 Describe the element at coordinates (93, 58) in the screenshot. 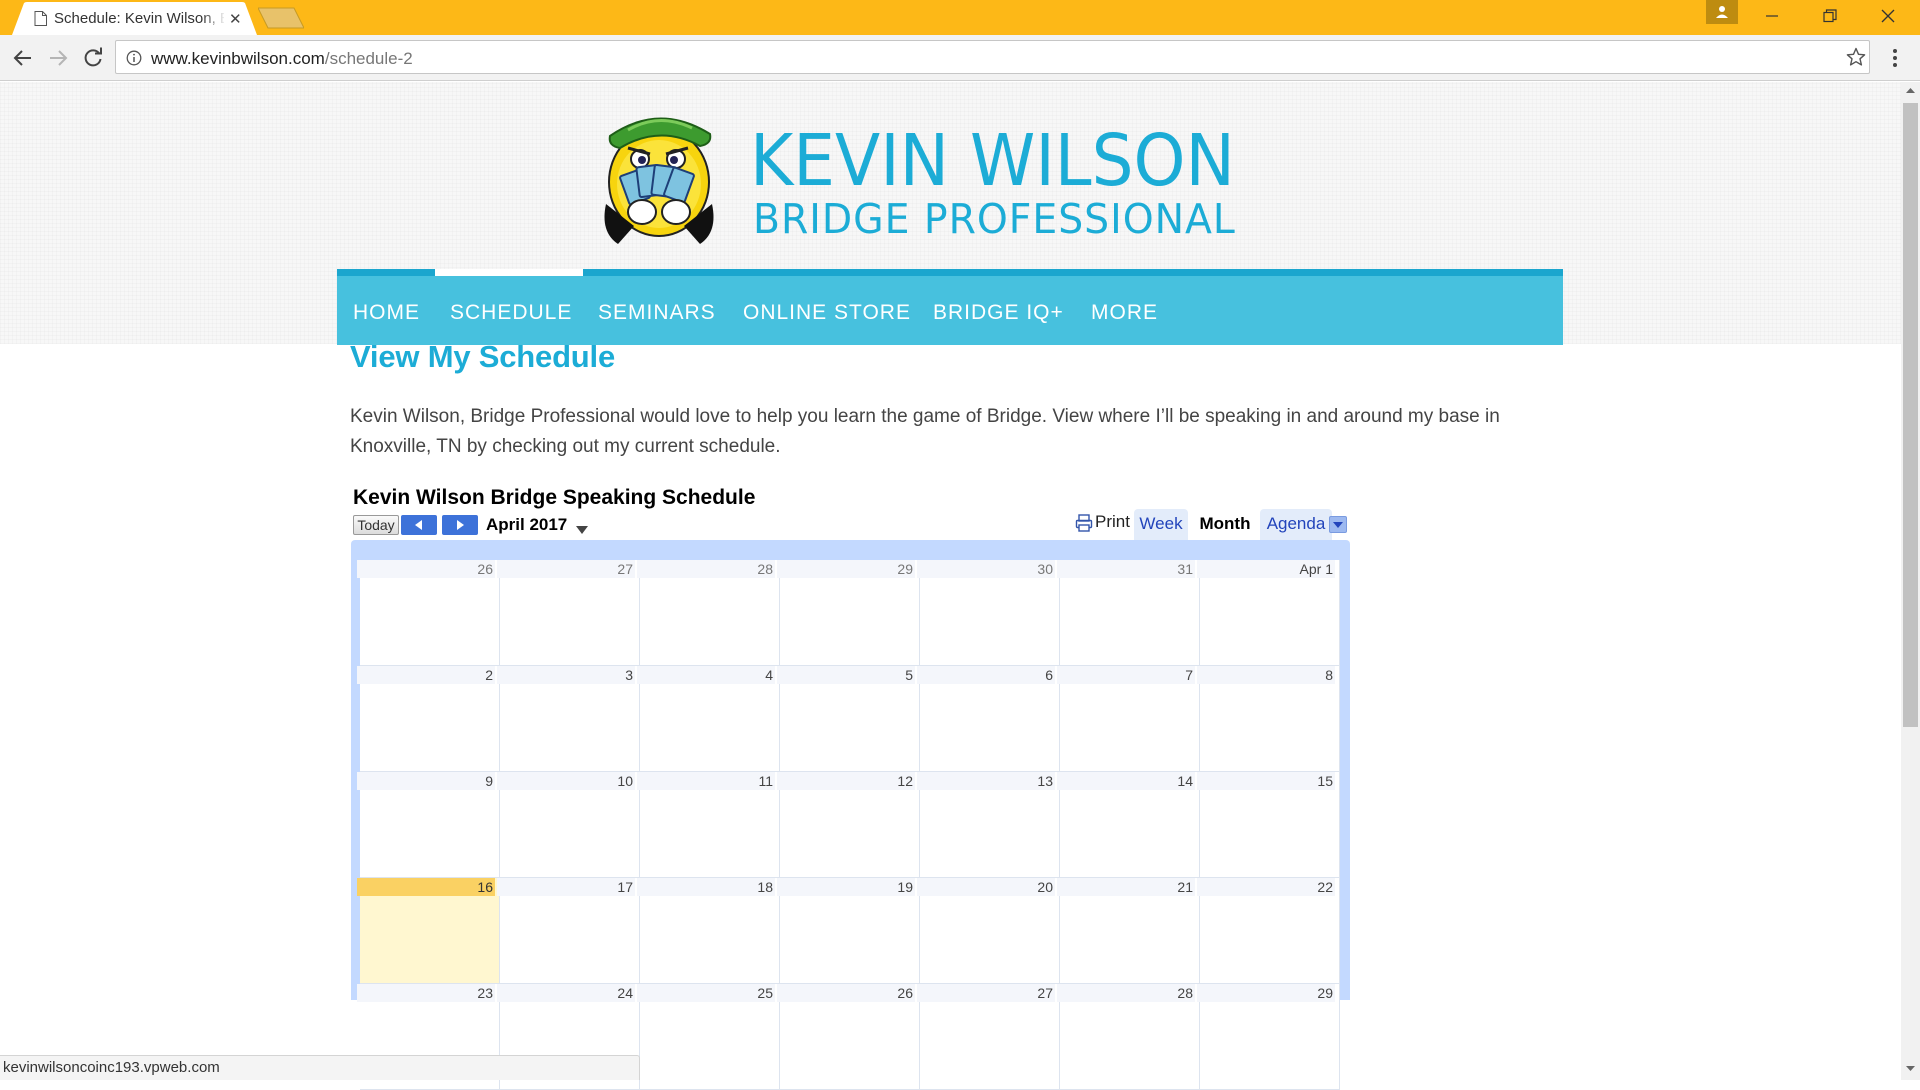

I see `reload-icon` at that location.